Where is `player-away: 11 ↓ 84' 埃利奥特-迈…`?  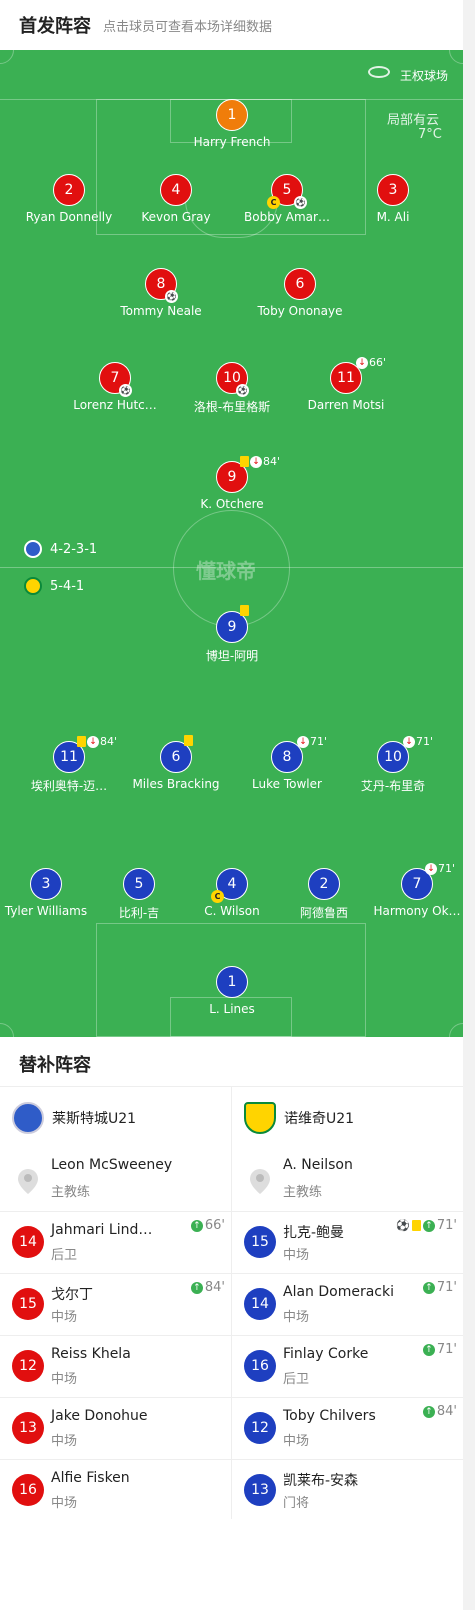
player-away: 11 ↓ 84' 埃利奥特-迈… is located at coordinates (69, 766).